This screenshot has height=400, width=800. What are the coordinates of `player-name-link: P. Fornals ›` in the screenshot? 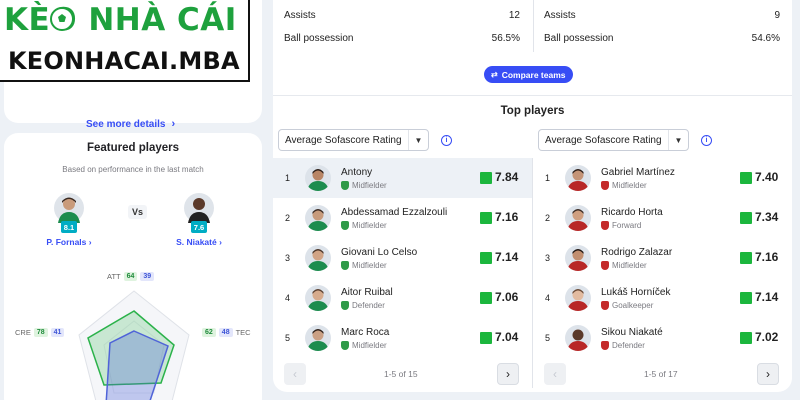 It's located at (69, 242).